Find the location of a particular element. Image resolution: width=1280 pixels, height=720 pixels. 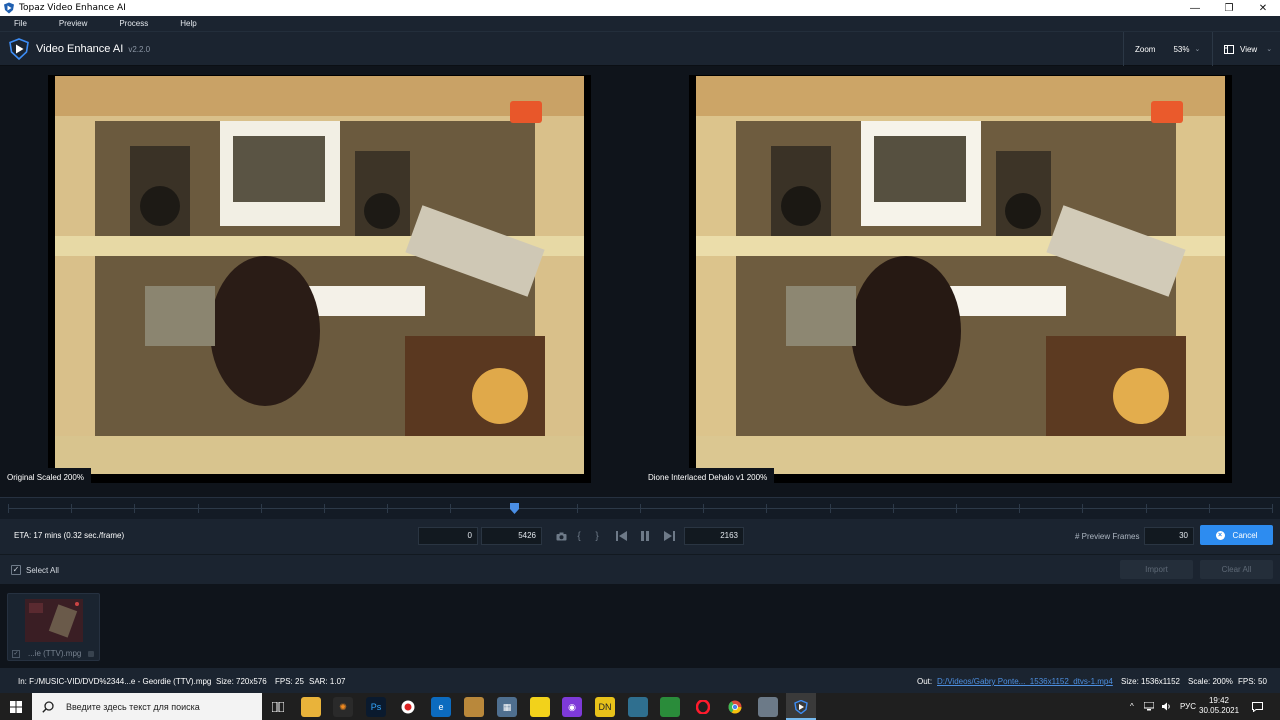

app-window-icon is located at coordinates (768, 707).